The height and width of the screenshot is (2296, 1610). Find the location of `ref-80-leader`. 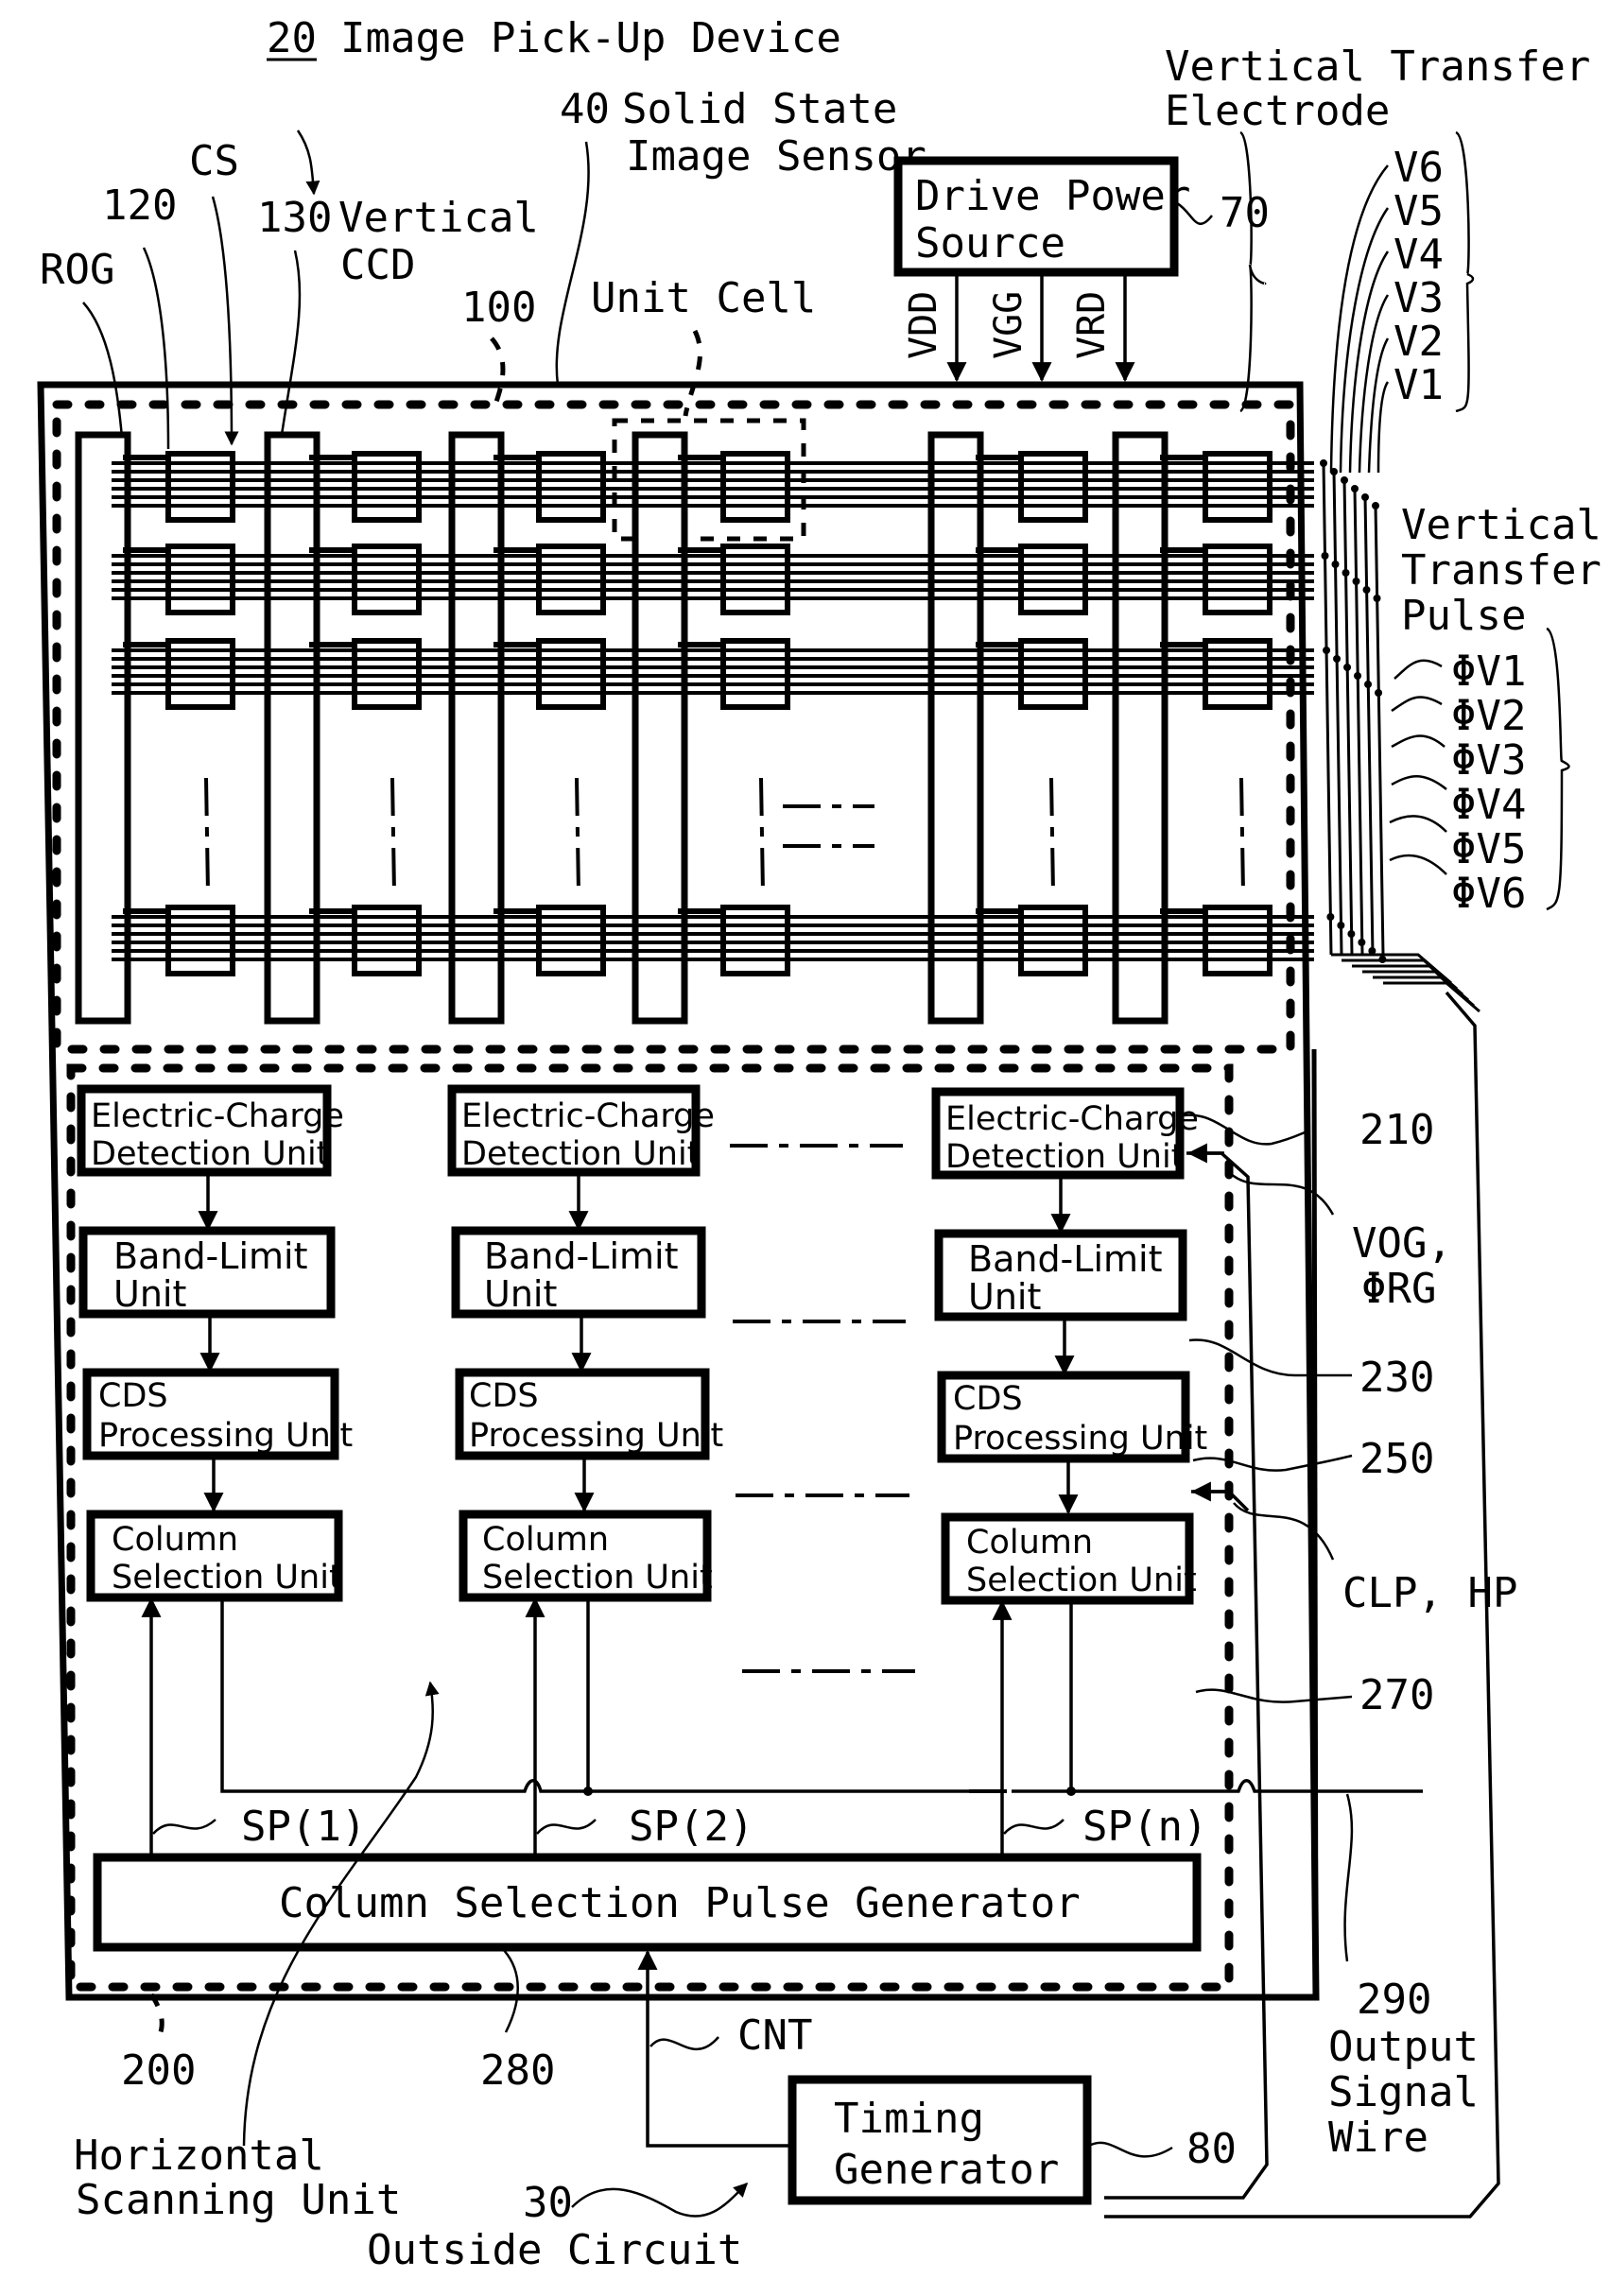

ref-80-leader is located at coordinates (1130, 2149).